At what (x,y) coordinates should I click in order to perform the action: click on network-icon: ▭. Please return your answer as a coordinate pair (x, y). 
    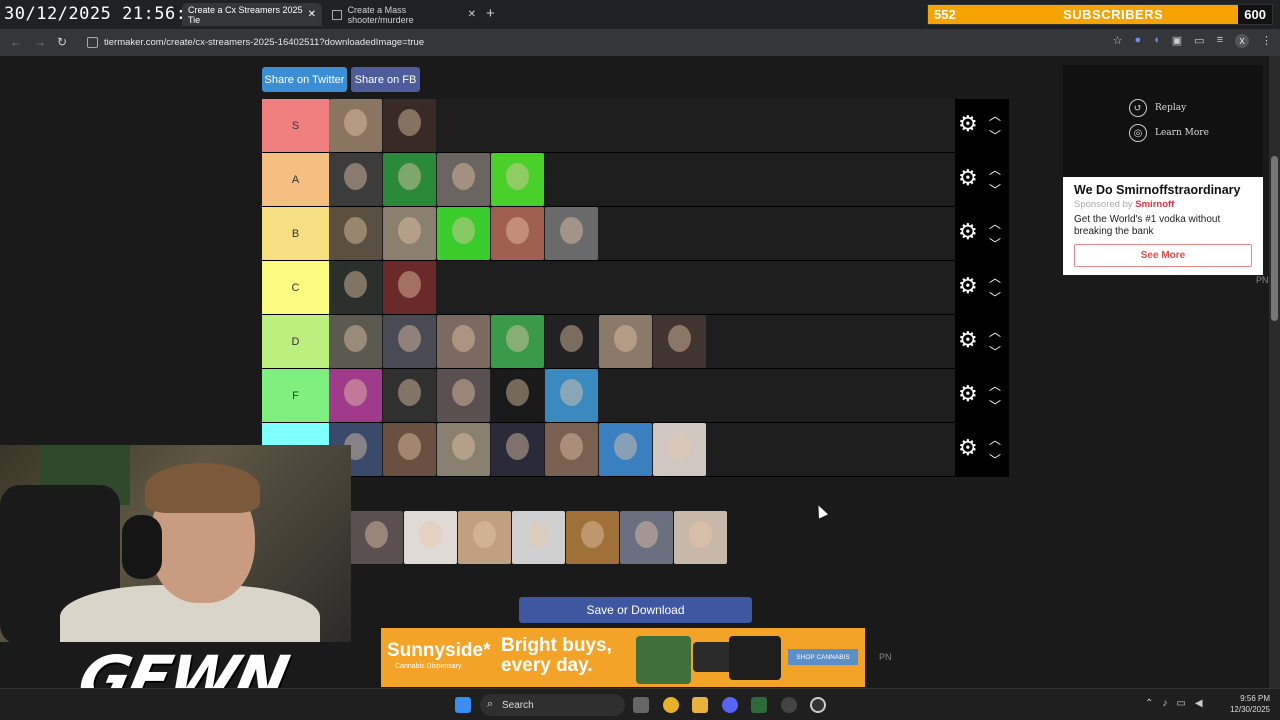
    Looking at the image, I should click on (1180, 703).